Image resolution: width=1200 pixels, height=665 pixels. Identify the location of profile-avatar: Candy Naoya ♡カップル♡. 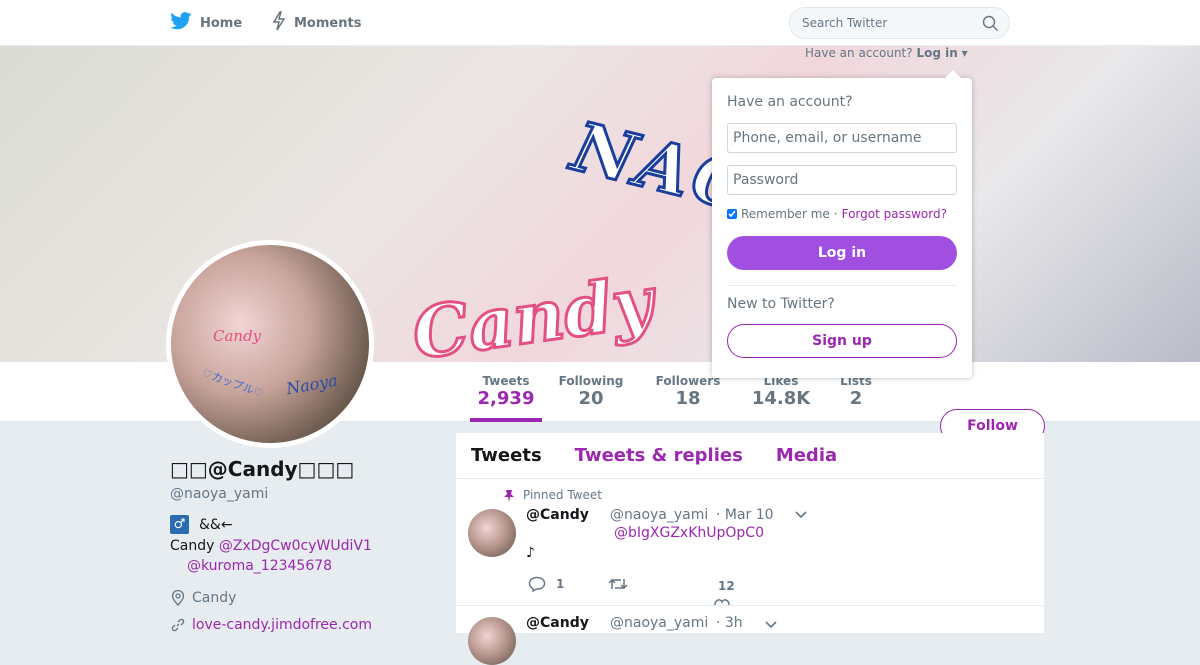
(270, 344).